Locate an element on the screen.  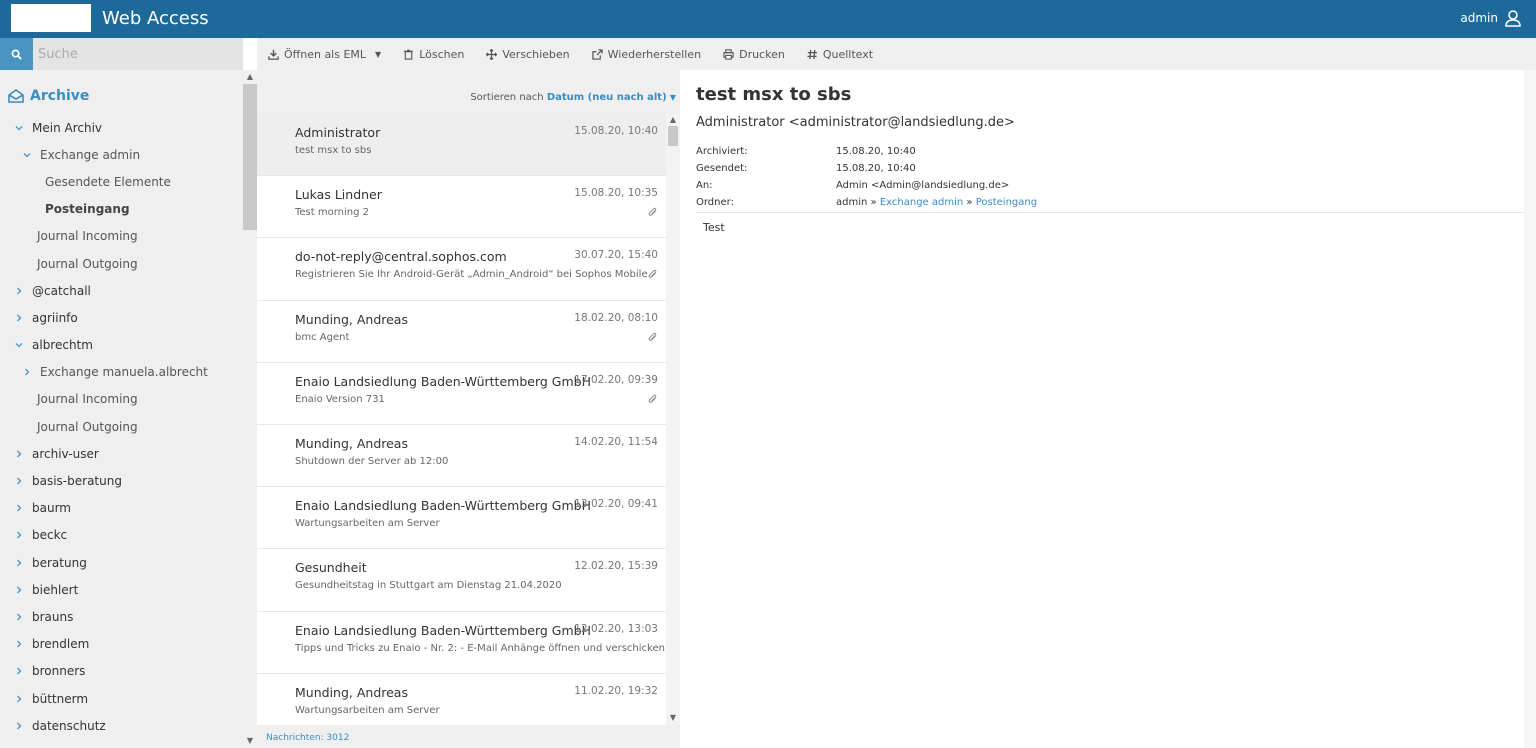
app-title: Web Access is located at coordinates (155, 18).